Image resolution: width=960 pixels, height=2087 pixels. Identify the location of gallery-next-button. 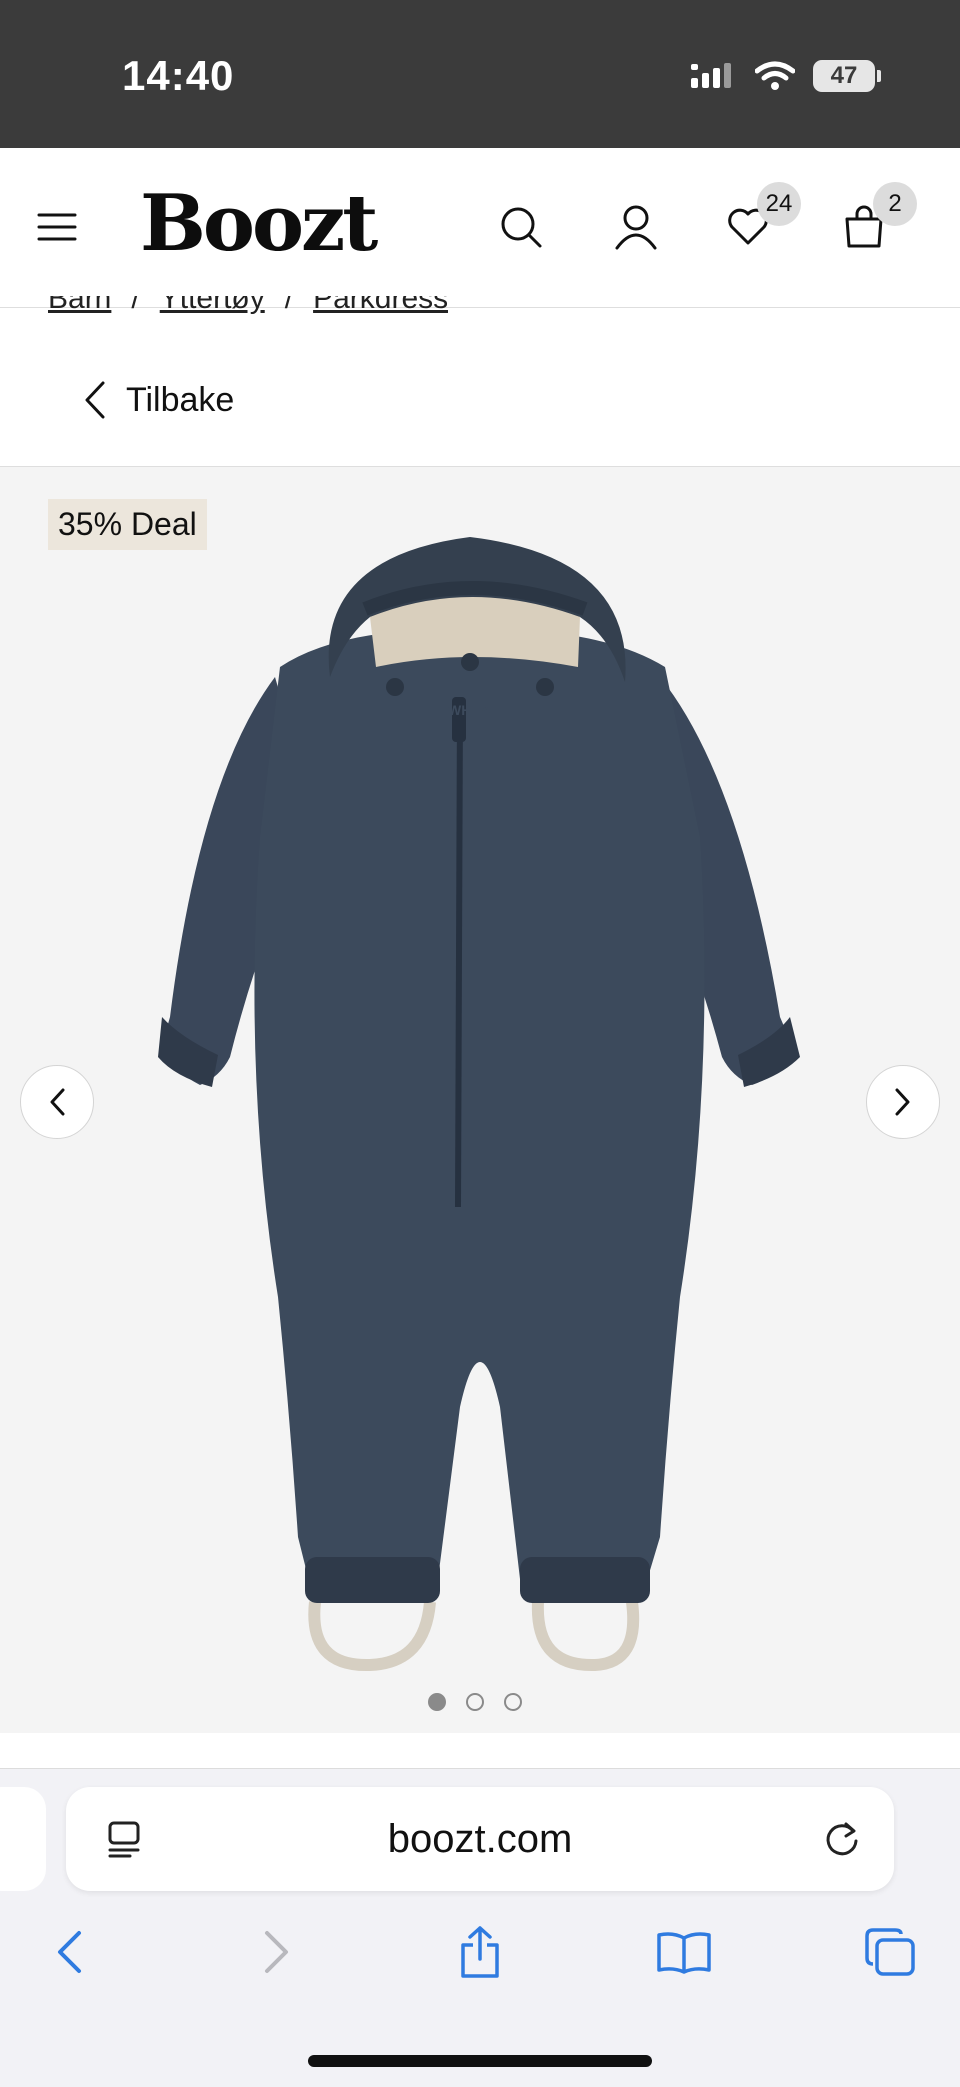
(903, 1102).